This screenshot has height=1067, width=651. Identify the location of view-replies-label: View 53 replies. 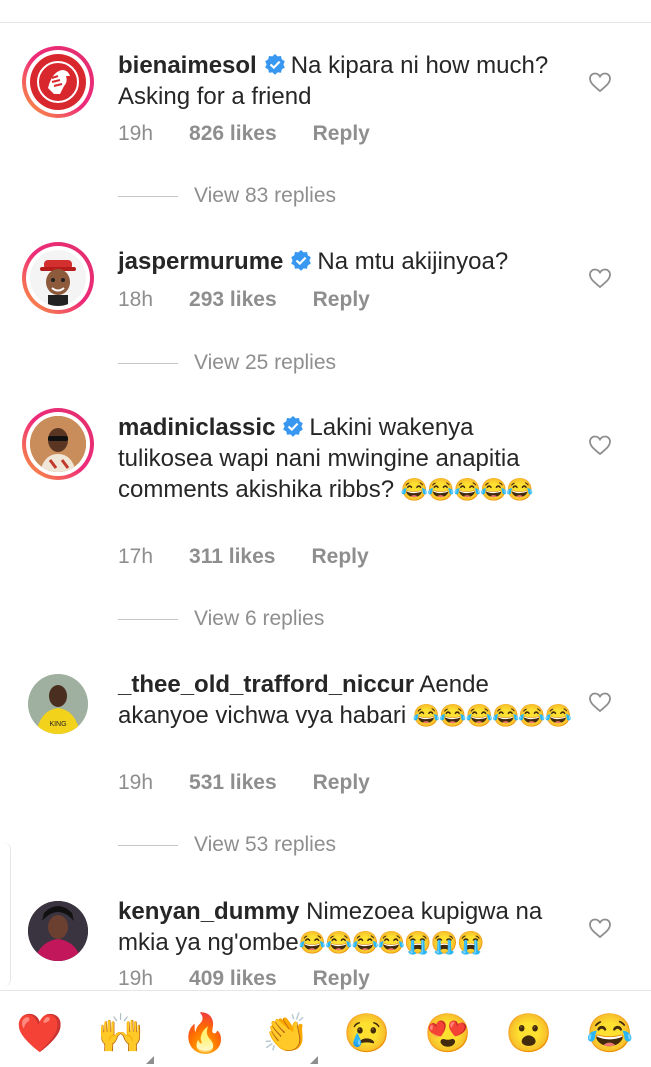
(265, 844).